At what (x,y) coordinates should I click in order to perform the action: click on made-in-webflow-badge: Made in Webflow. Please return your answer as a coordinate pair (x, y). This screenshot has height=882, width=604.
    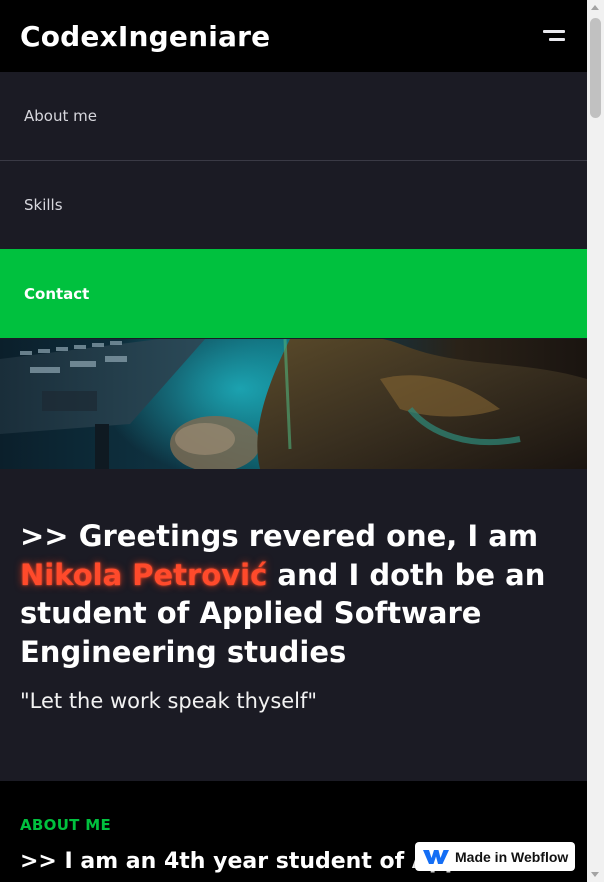
    Looking at the image, I should click on (495, 856).